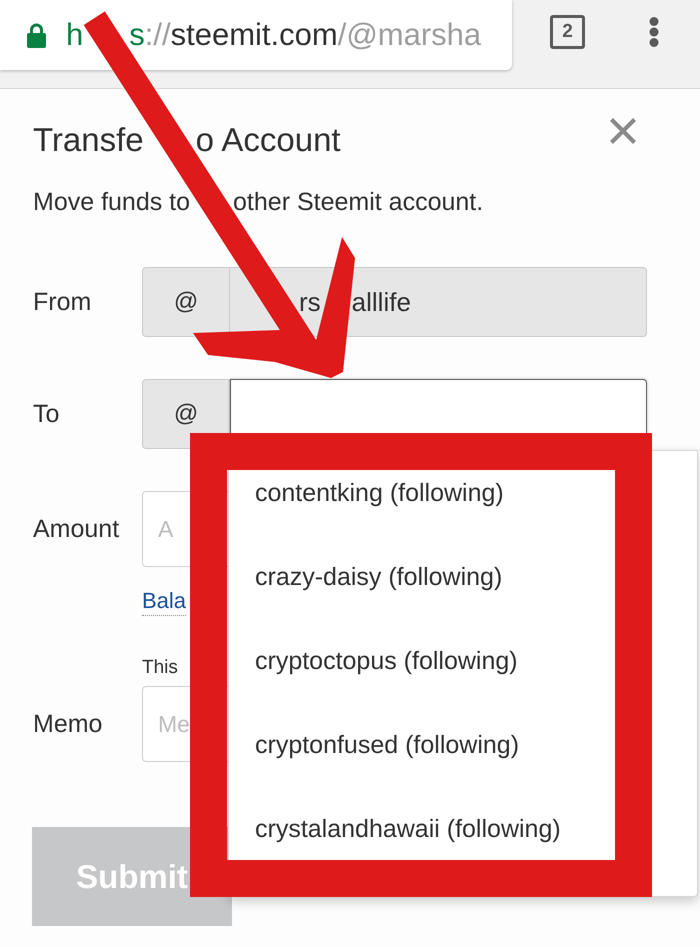 The image size is (700, 947). I want to click on tab-switcher-button: 2, so click(567, 32).